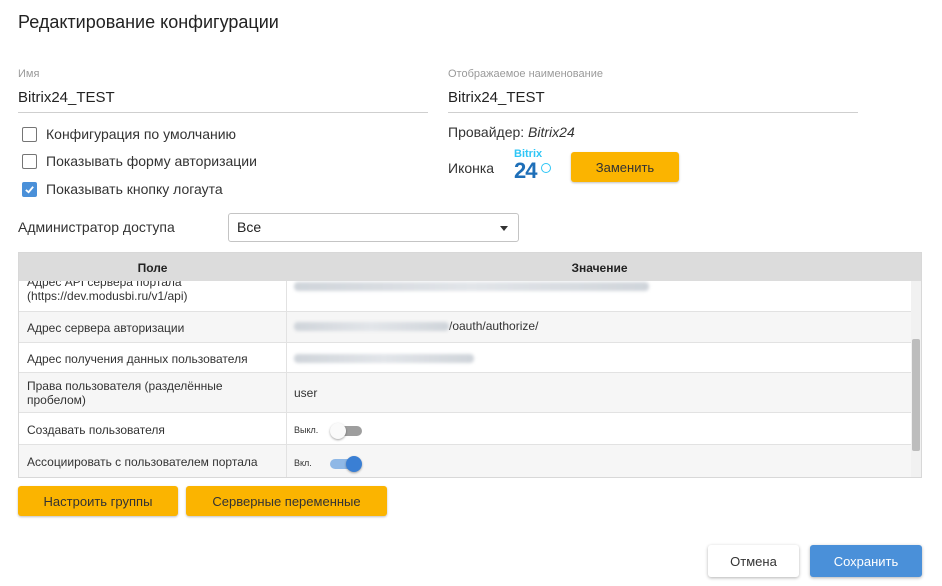 The width and height of the screenshot is (942, 586). I want to click on associate-user-toggle, so click(346, 464).